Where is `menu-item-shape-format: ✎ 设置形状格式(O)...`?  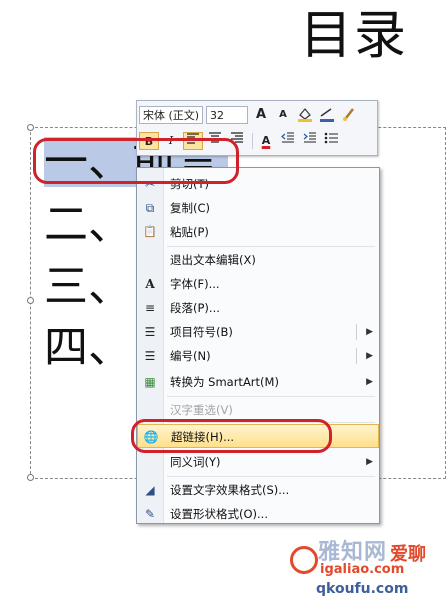 menu-item-shape-format: ✎ 设置形状格式(O)... is located at coordinates (258, 514).